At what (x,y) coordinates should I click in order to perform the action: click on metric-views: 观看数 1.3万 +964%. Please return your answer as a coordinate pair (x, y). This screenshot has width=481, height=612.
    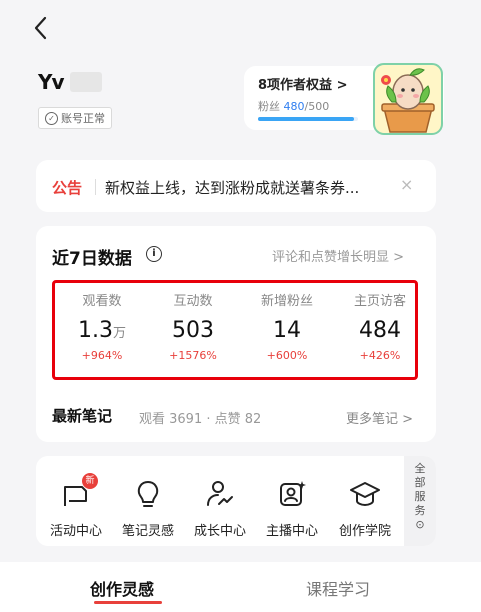
    Looking at the image, I should click on (102, 326).